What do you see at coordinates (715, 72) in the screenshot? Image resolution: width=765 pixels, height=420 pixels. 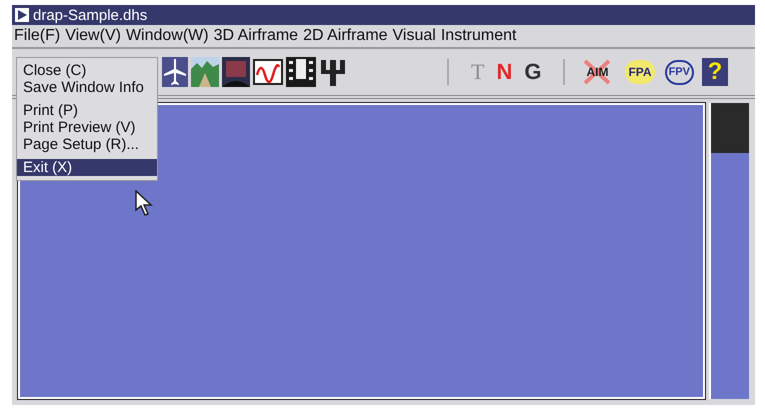 I see `help-button: ?` at bounding box center [715, 72].